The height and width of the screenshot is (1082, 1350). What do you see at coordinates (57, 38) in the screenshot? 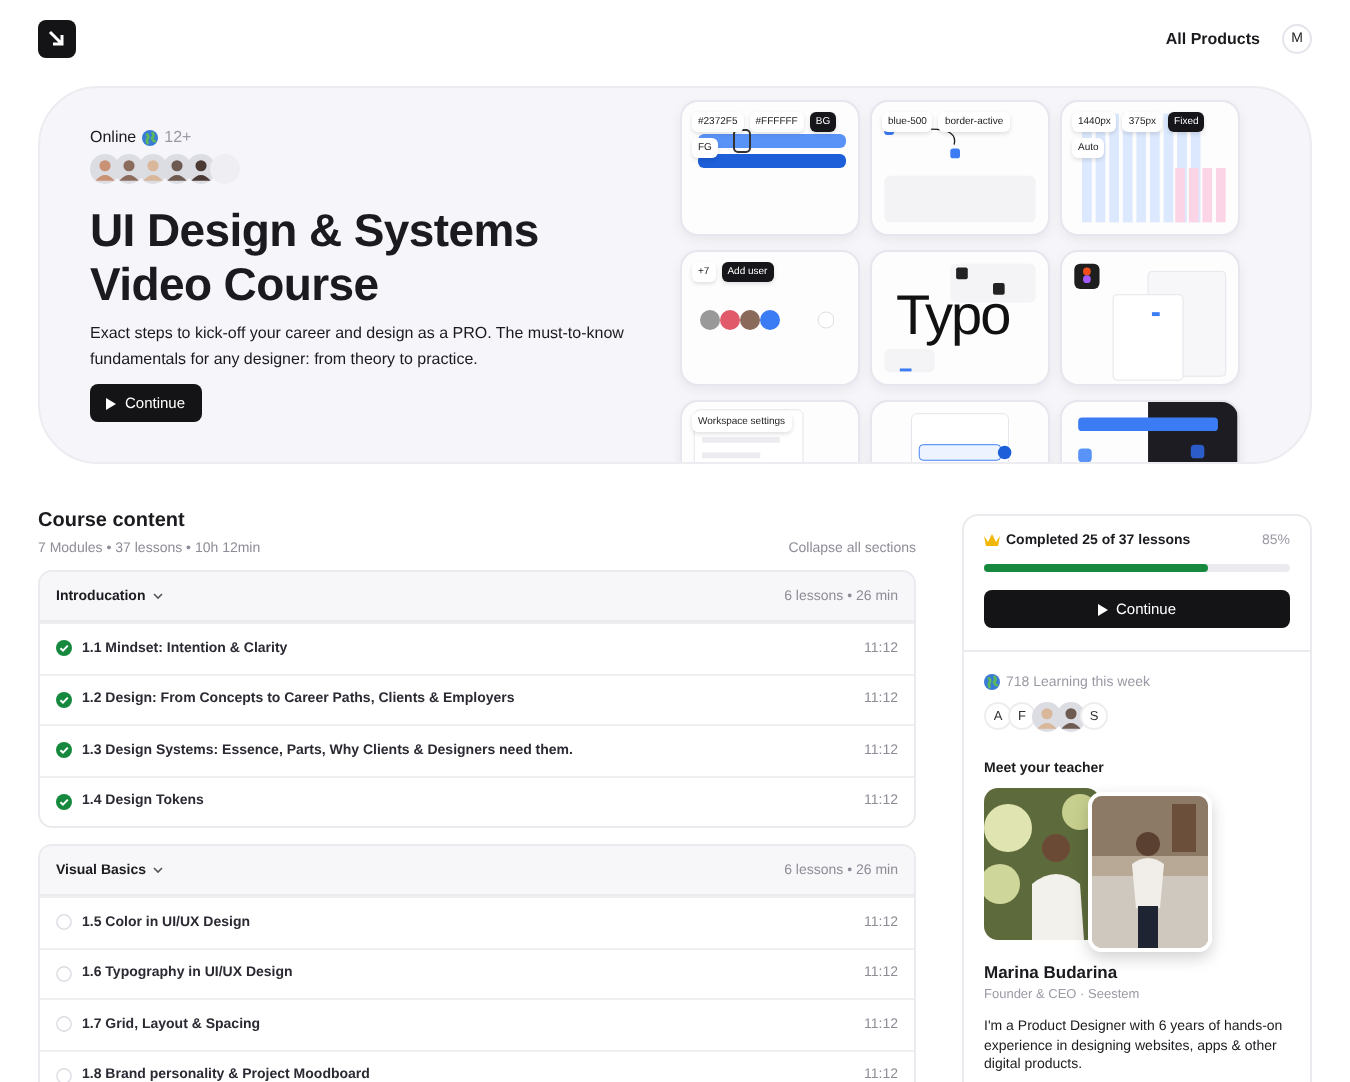
I see `logo-icon` at bounding box center [57, 38].